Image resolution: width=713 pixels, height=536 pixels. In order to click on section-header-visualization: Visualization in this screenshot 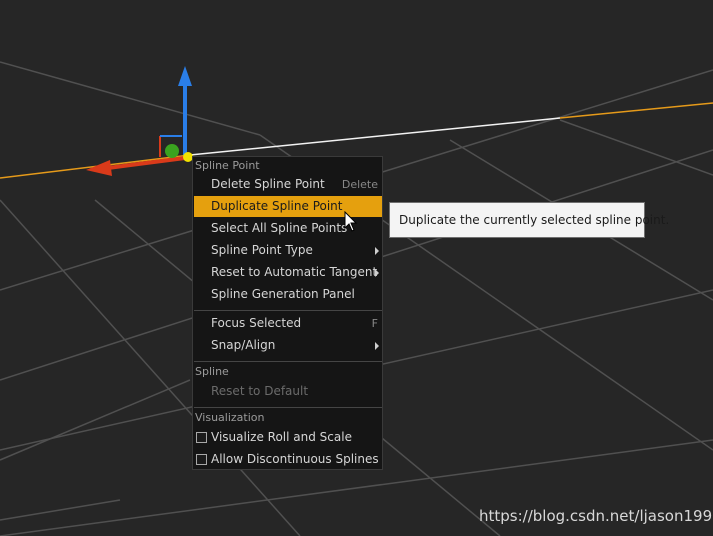, I will do `click(230, 417)`.